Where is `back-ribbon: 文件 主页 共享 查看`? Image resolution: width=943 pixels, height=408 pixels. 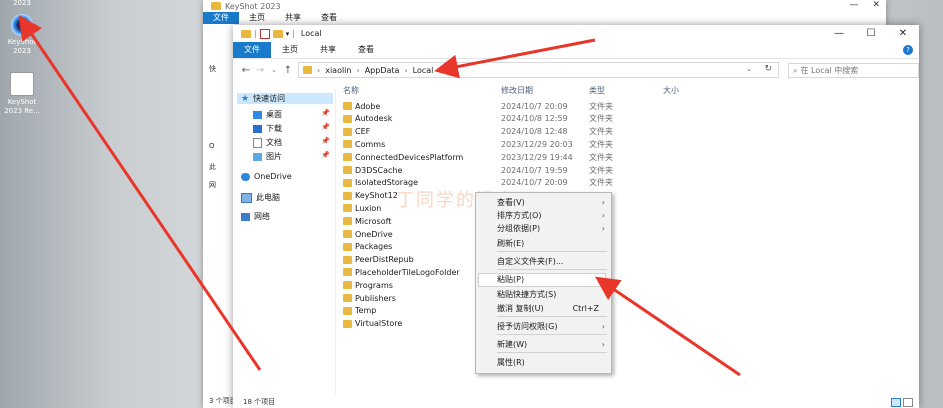
back-ribbon: 文件 主页 共享 查看 is located at coordinates (544, 18).